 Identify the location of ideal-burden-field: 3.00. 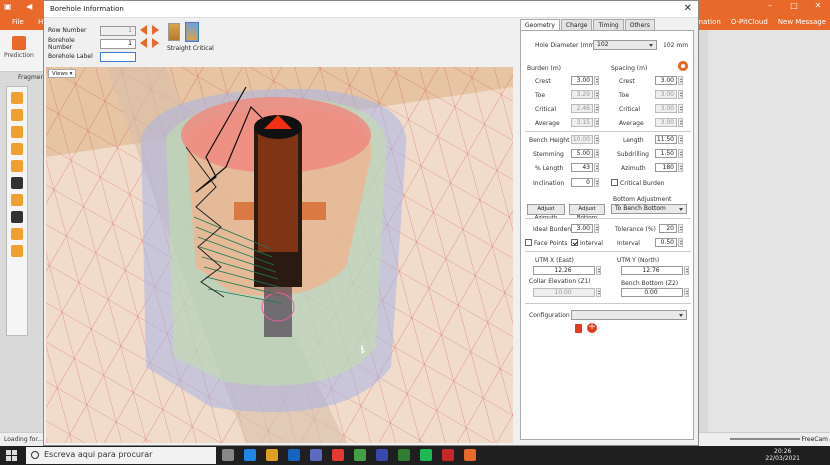
(582, 228).